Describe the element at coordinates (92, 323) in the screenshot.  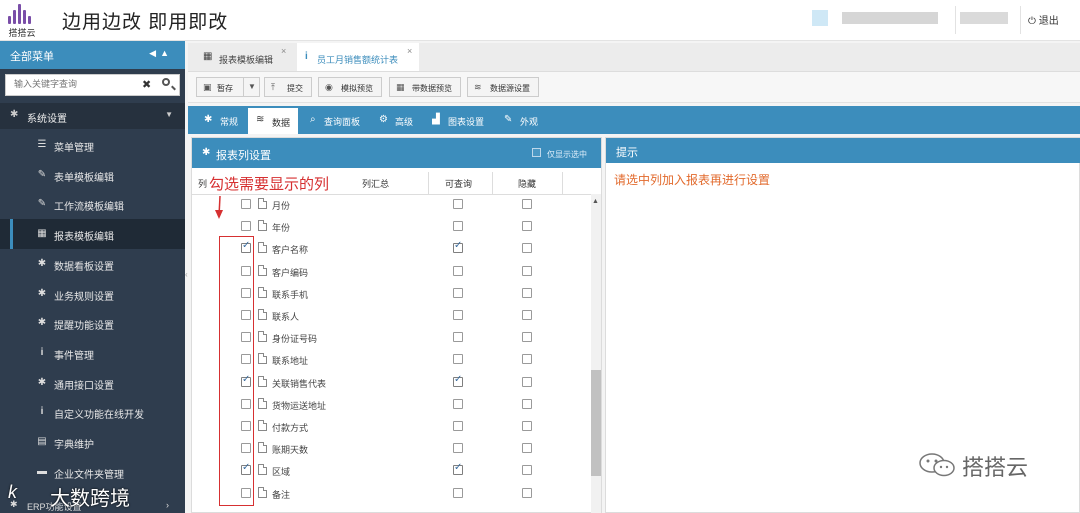
I see `sidebar-item: ✱ 提醒功能设置` at that location.